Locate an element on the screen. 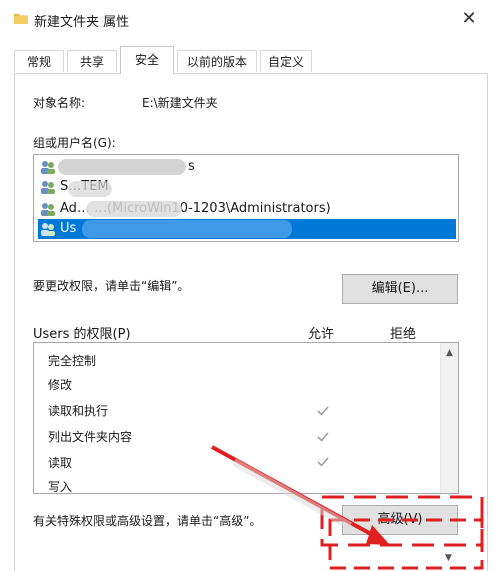 Image resolution: width=500 pixels, height=571 pixels. permission-name: 读取 is located at coordinates (60, 463).